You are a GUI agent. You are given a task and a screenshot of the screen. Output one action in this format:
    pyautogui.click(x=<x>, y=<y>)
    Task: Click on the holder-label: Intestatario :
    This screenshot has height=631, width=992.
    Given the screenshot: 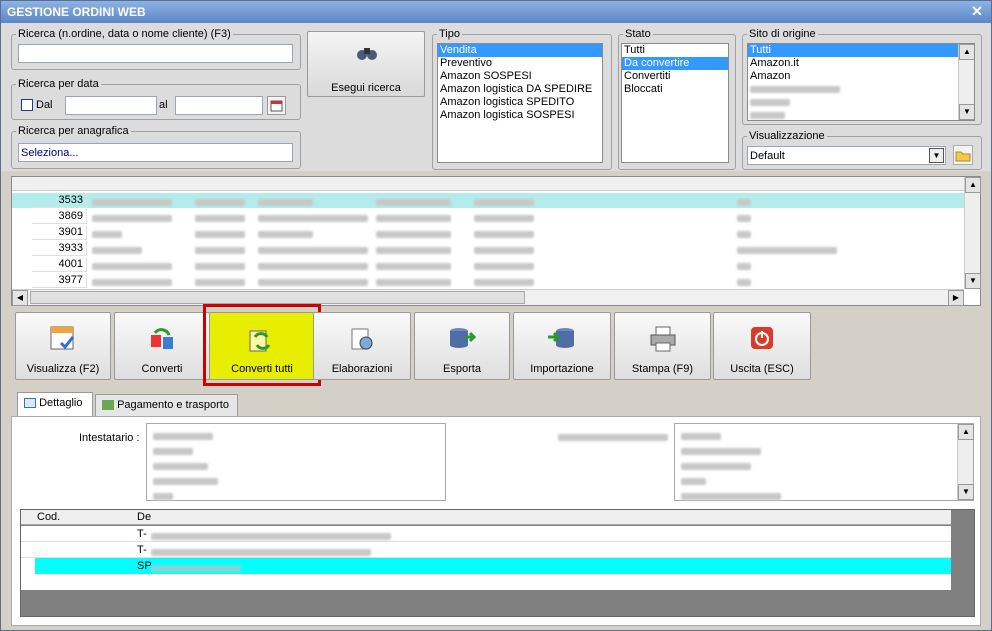 What is the action you would take?
    pyautogui.click(x=109, y=438)
    